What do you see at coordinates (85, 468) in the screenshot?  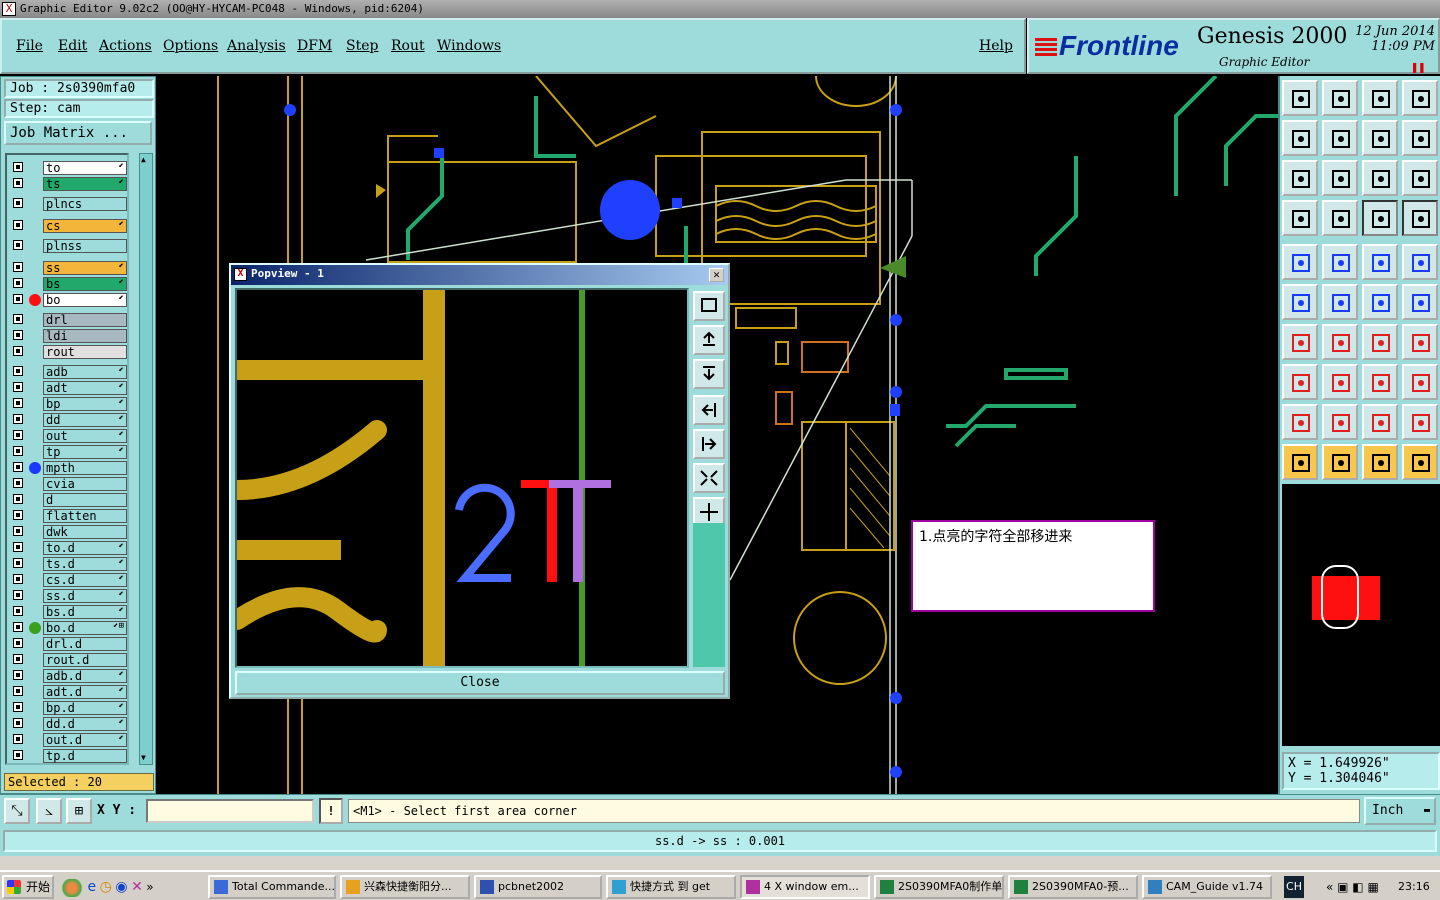 I see `layer-name: mpth` at bounding box center [85, 468].